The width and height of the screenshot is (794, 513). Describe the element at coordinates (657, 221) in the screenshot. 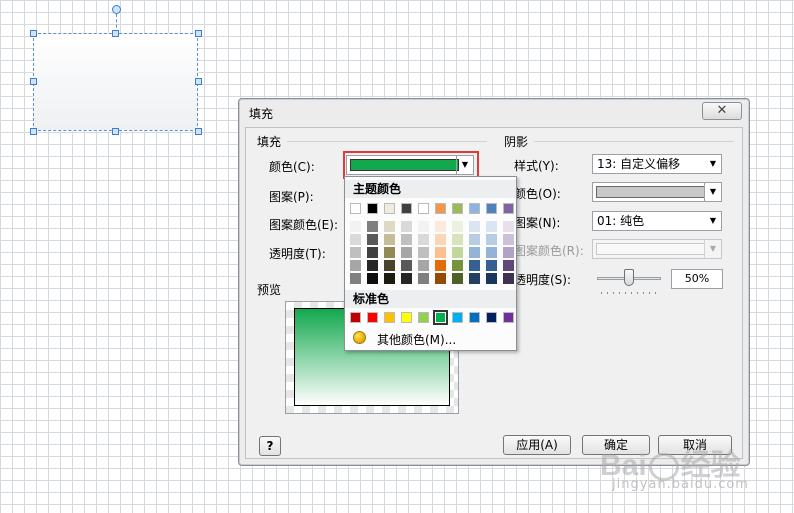

I see `shadow-pattern-dropdown: 01: 纯色 ▼` at that location.